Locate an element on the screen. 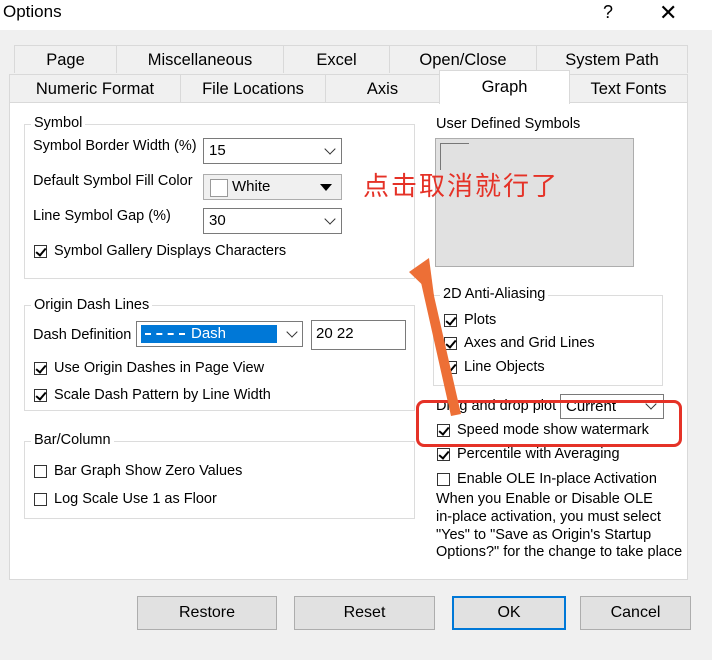  log-scale-checkbox is located at coordinates (40, 499).